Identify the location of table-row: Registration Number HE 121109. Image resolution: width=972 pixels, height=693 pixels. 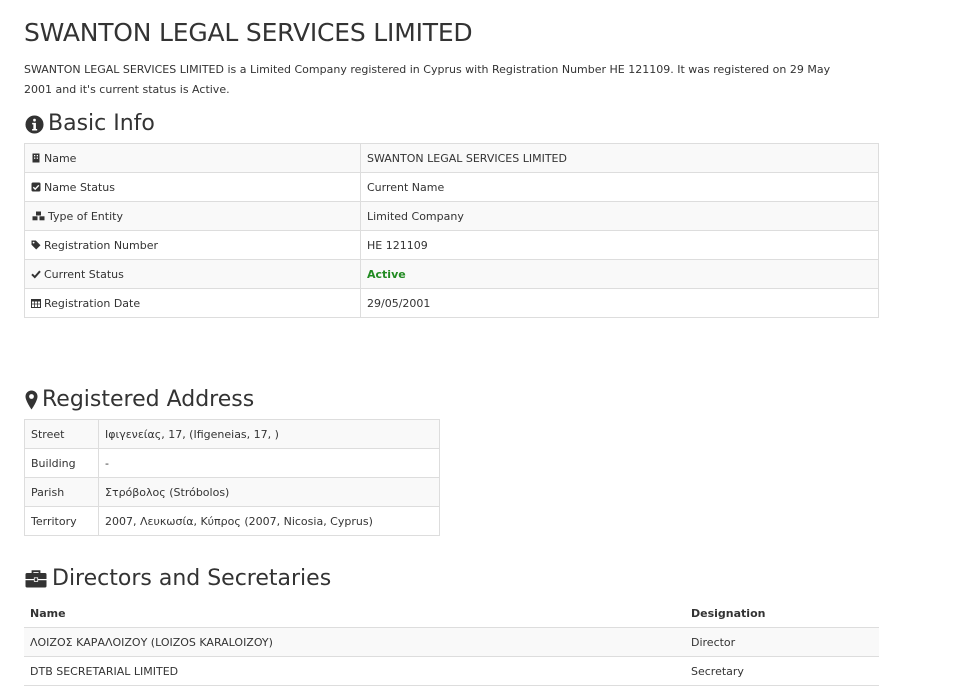
(451, 245).